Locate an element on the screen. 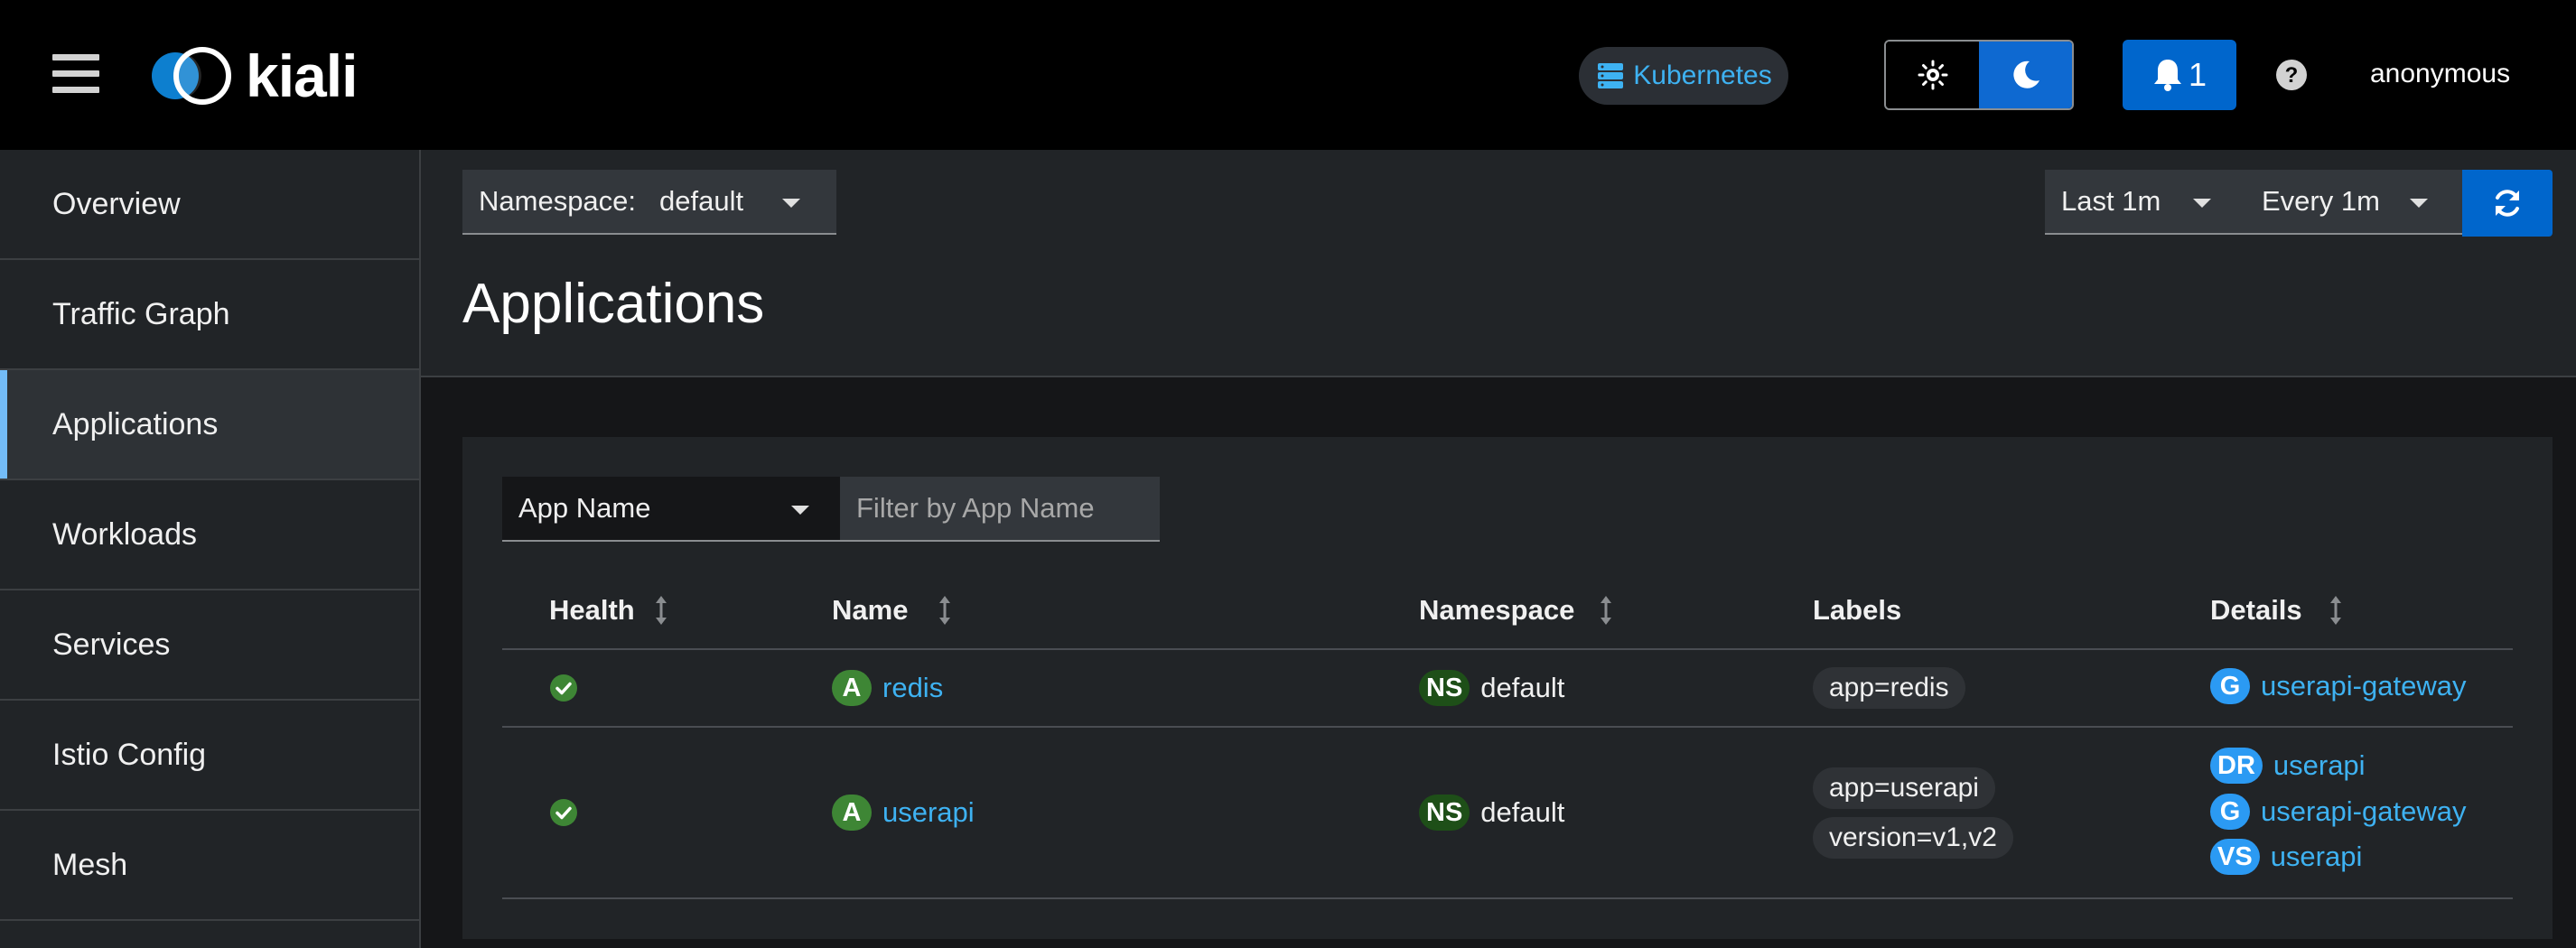 This screenshot has width=2576, height=948. question-circle-icon: ? is located at coordinates (2291, 75).